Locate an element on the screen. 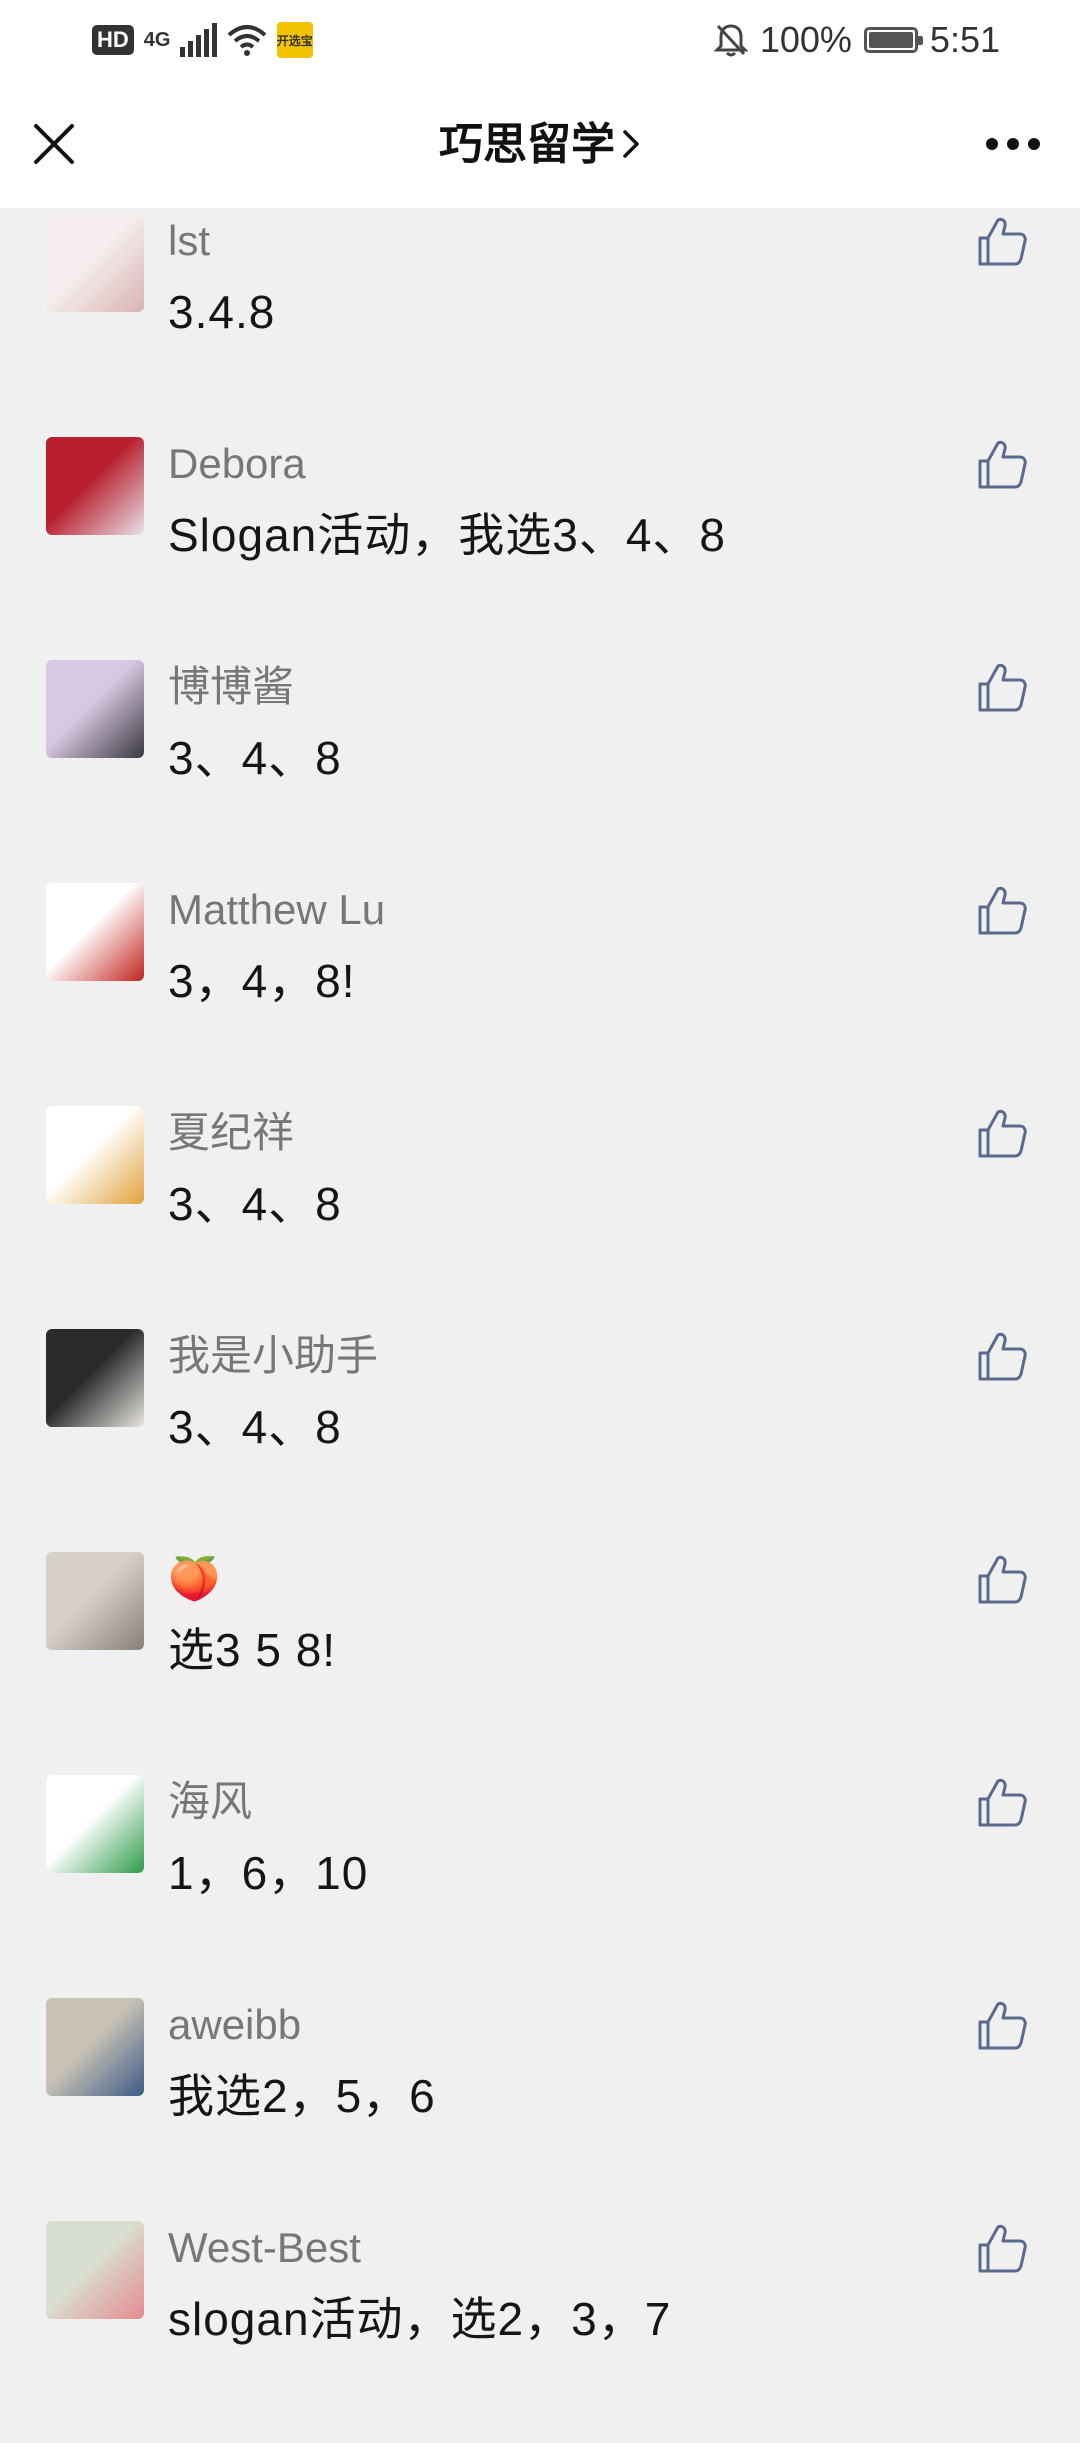 This screenshot has height=2443, width=1080. status-left: HD 4G 开选宝 is located at coordinates (202, 40).